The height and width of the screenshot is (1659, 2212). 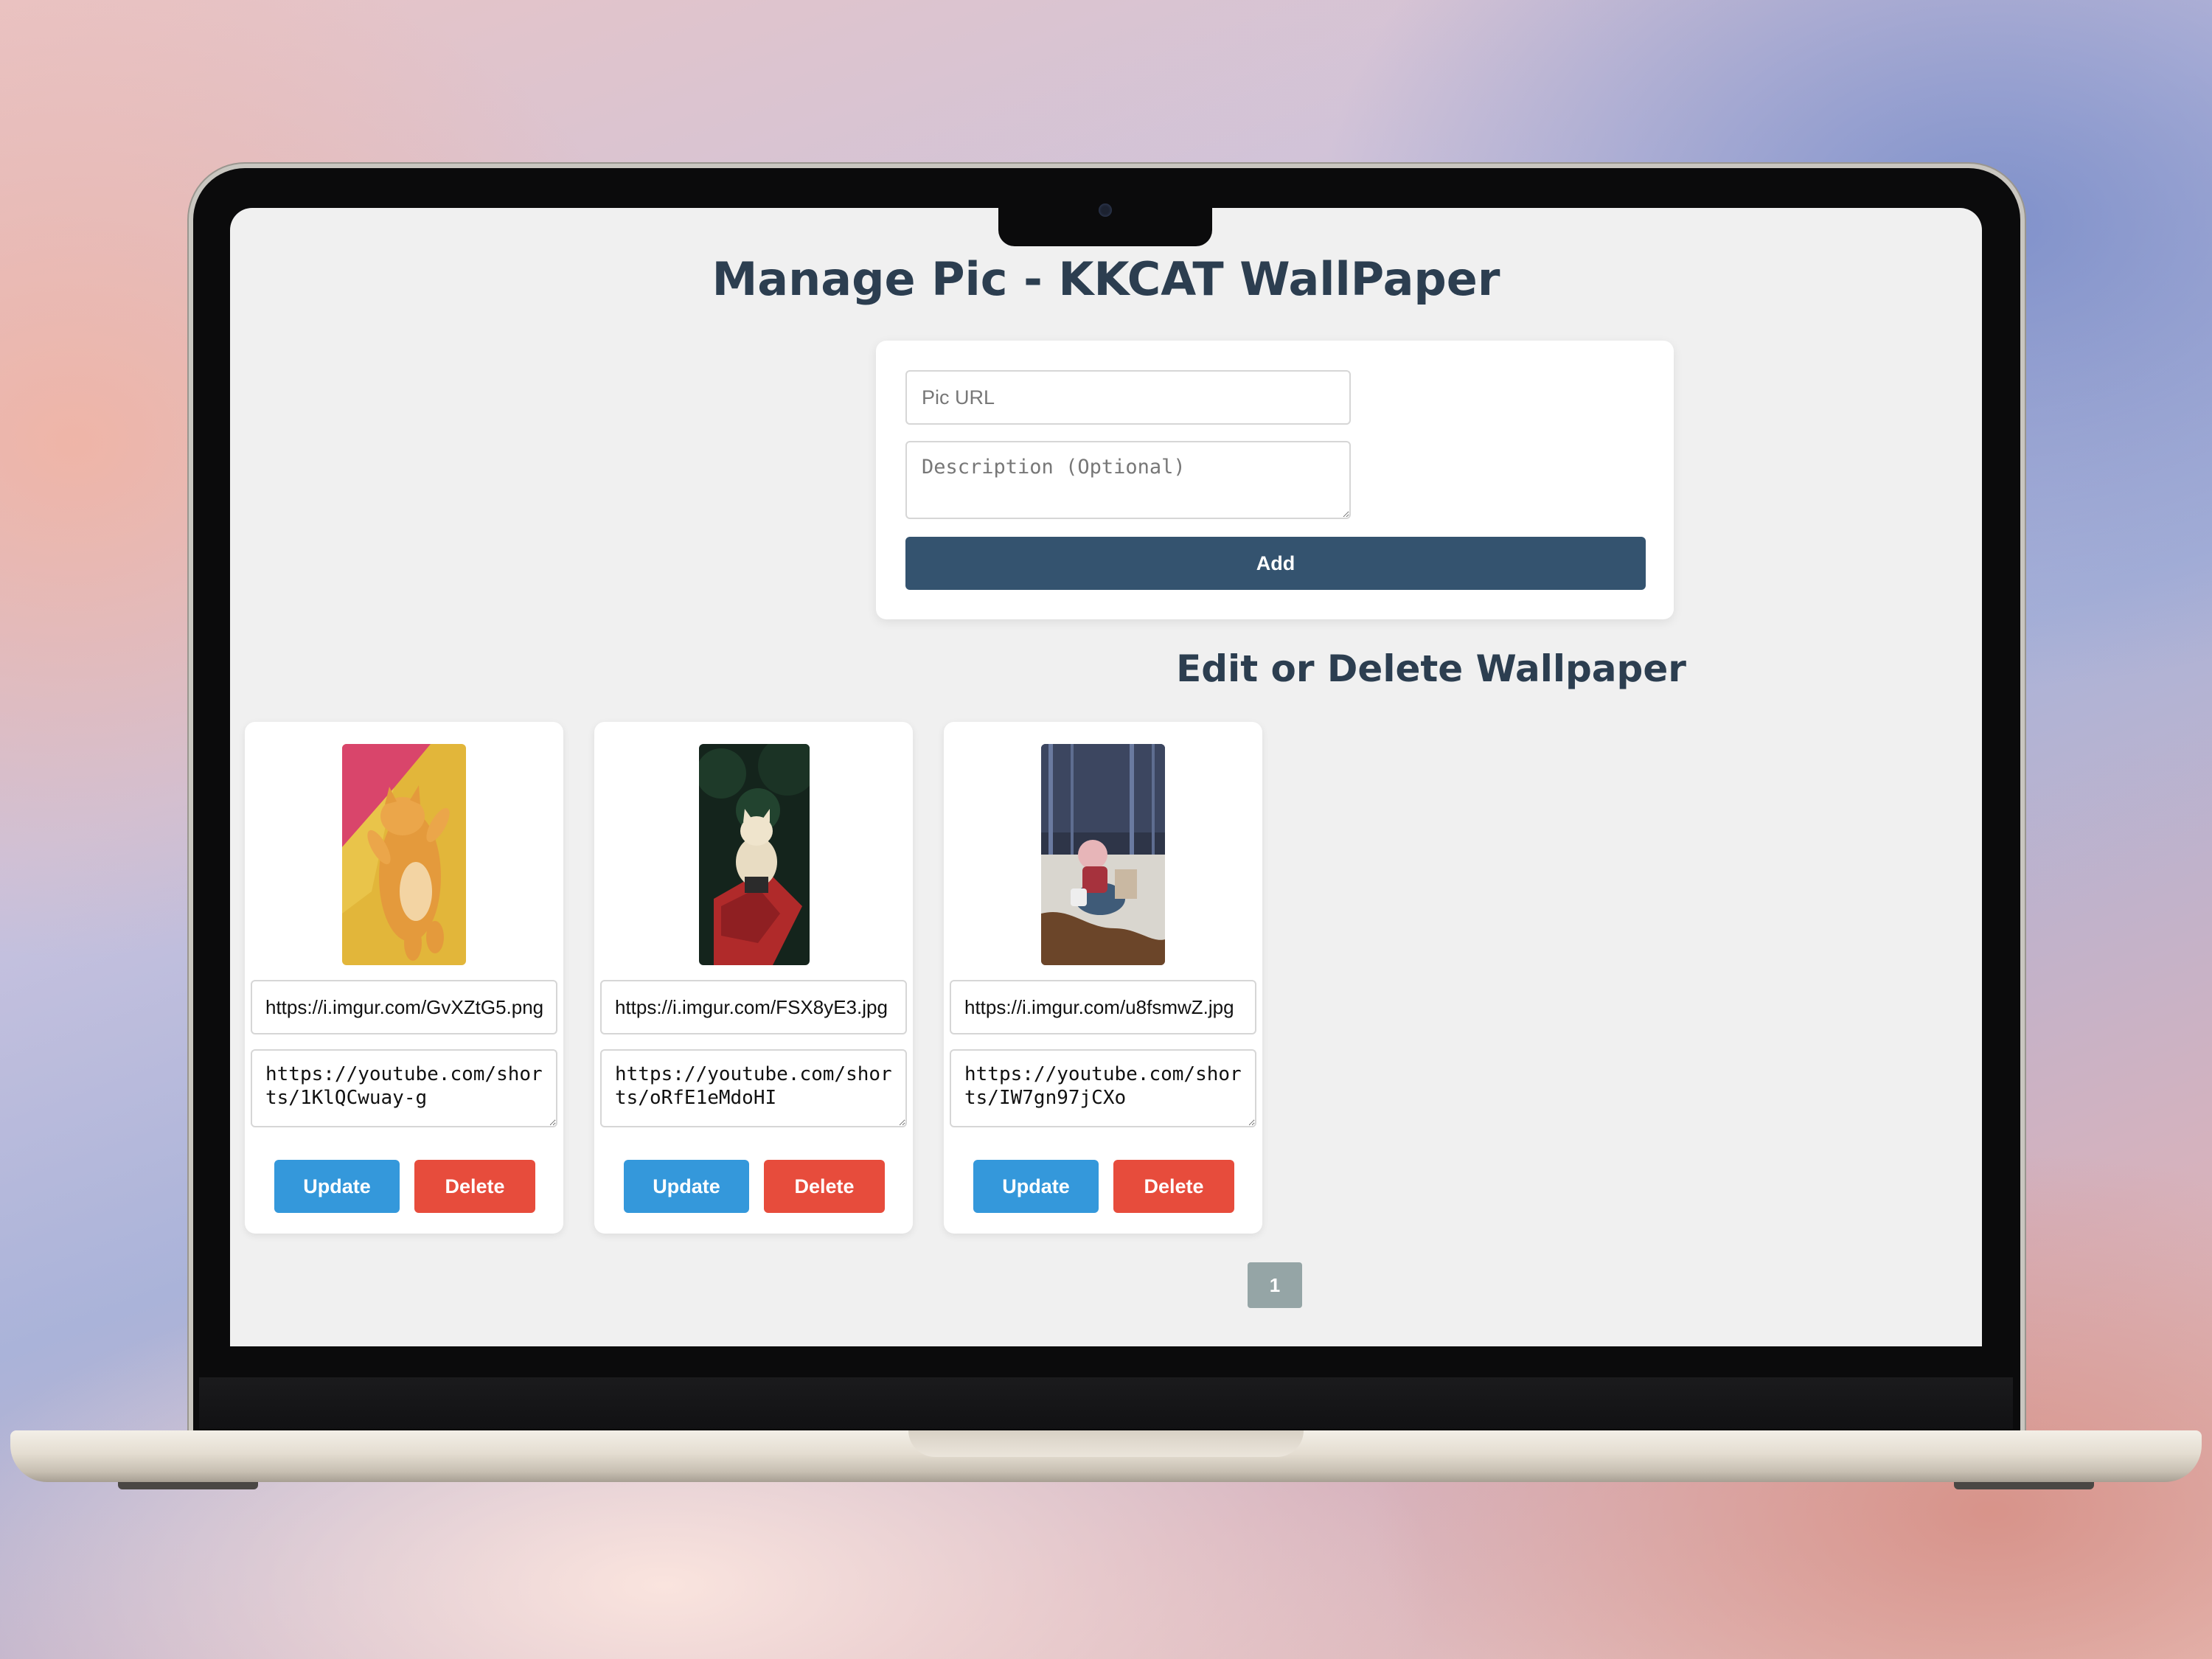 What do you see at coordinates (1106, 1443) in the screenshot?
I see `laptop-opening-notch` at bounding box center [1106, 1443].